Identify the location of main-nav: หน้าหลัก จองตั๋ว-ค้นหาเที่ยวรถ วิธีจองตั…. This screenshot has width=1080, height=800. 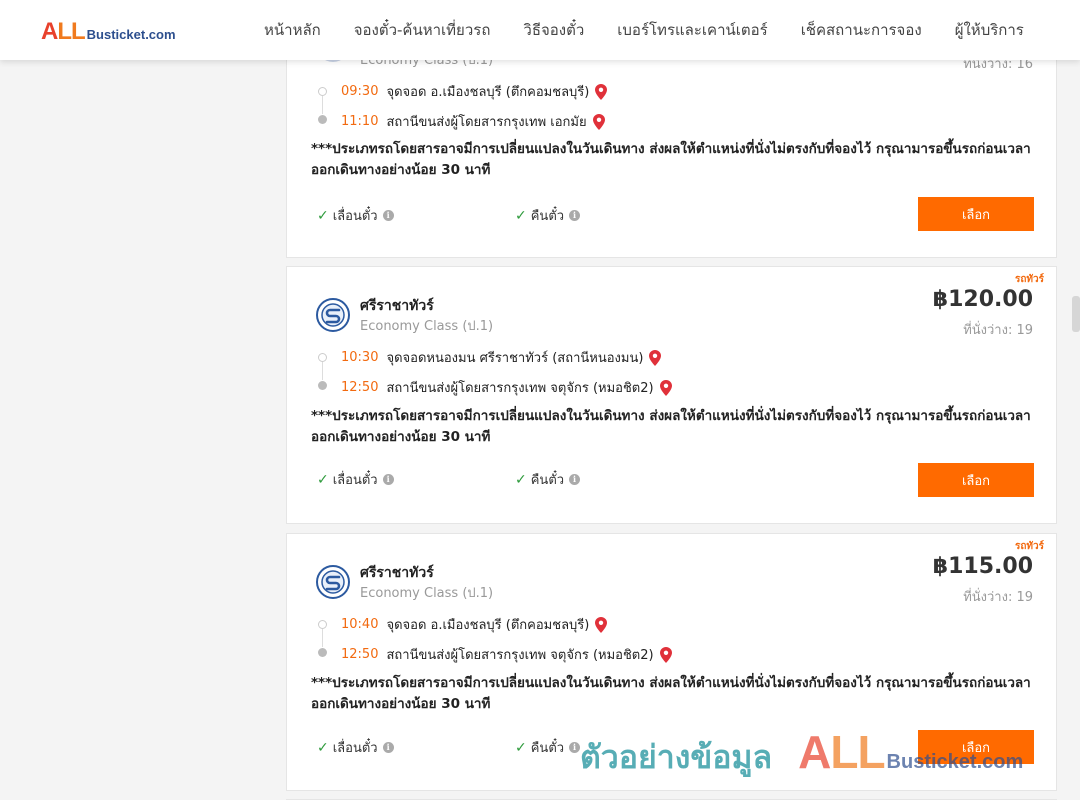
(644, 30).